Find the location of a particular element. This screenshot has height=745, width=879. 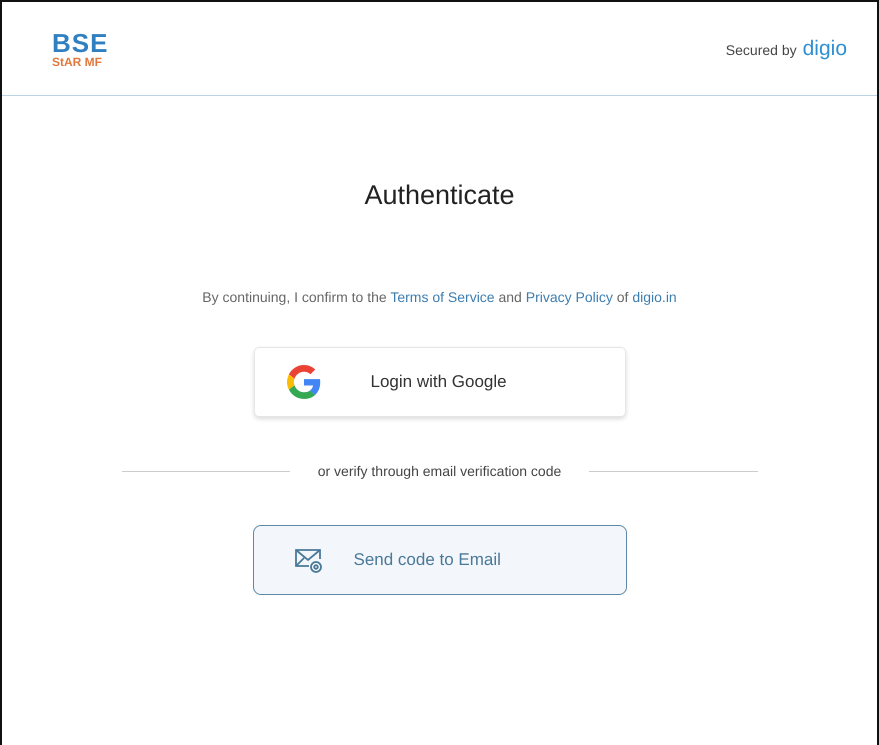

consent-text: By continuing, I confirm to the Terms of Service and Privacy Policy of digio.in is located at coordinates (439, 297).